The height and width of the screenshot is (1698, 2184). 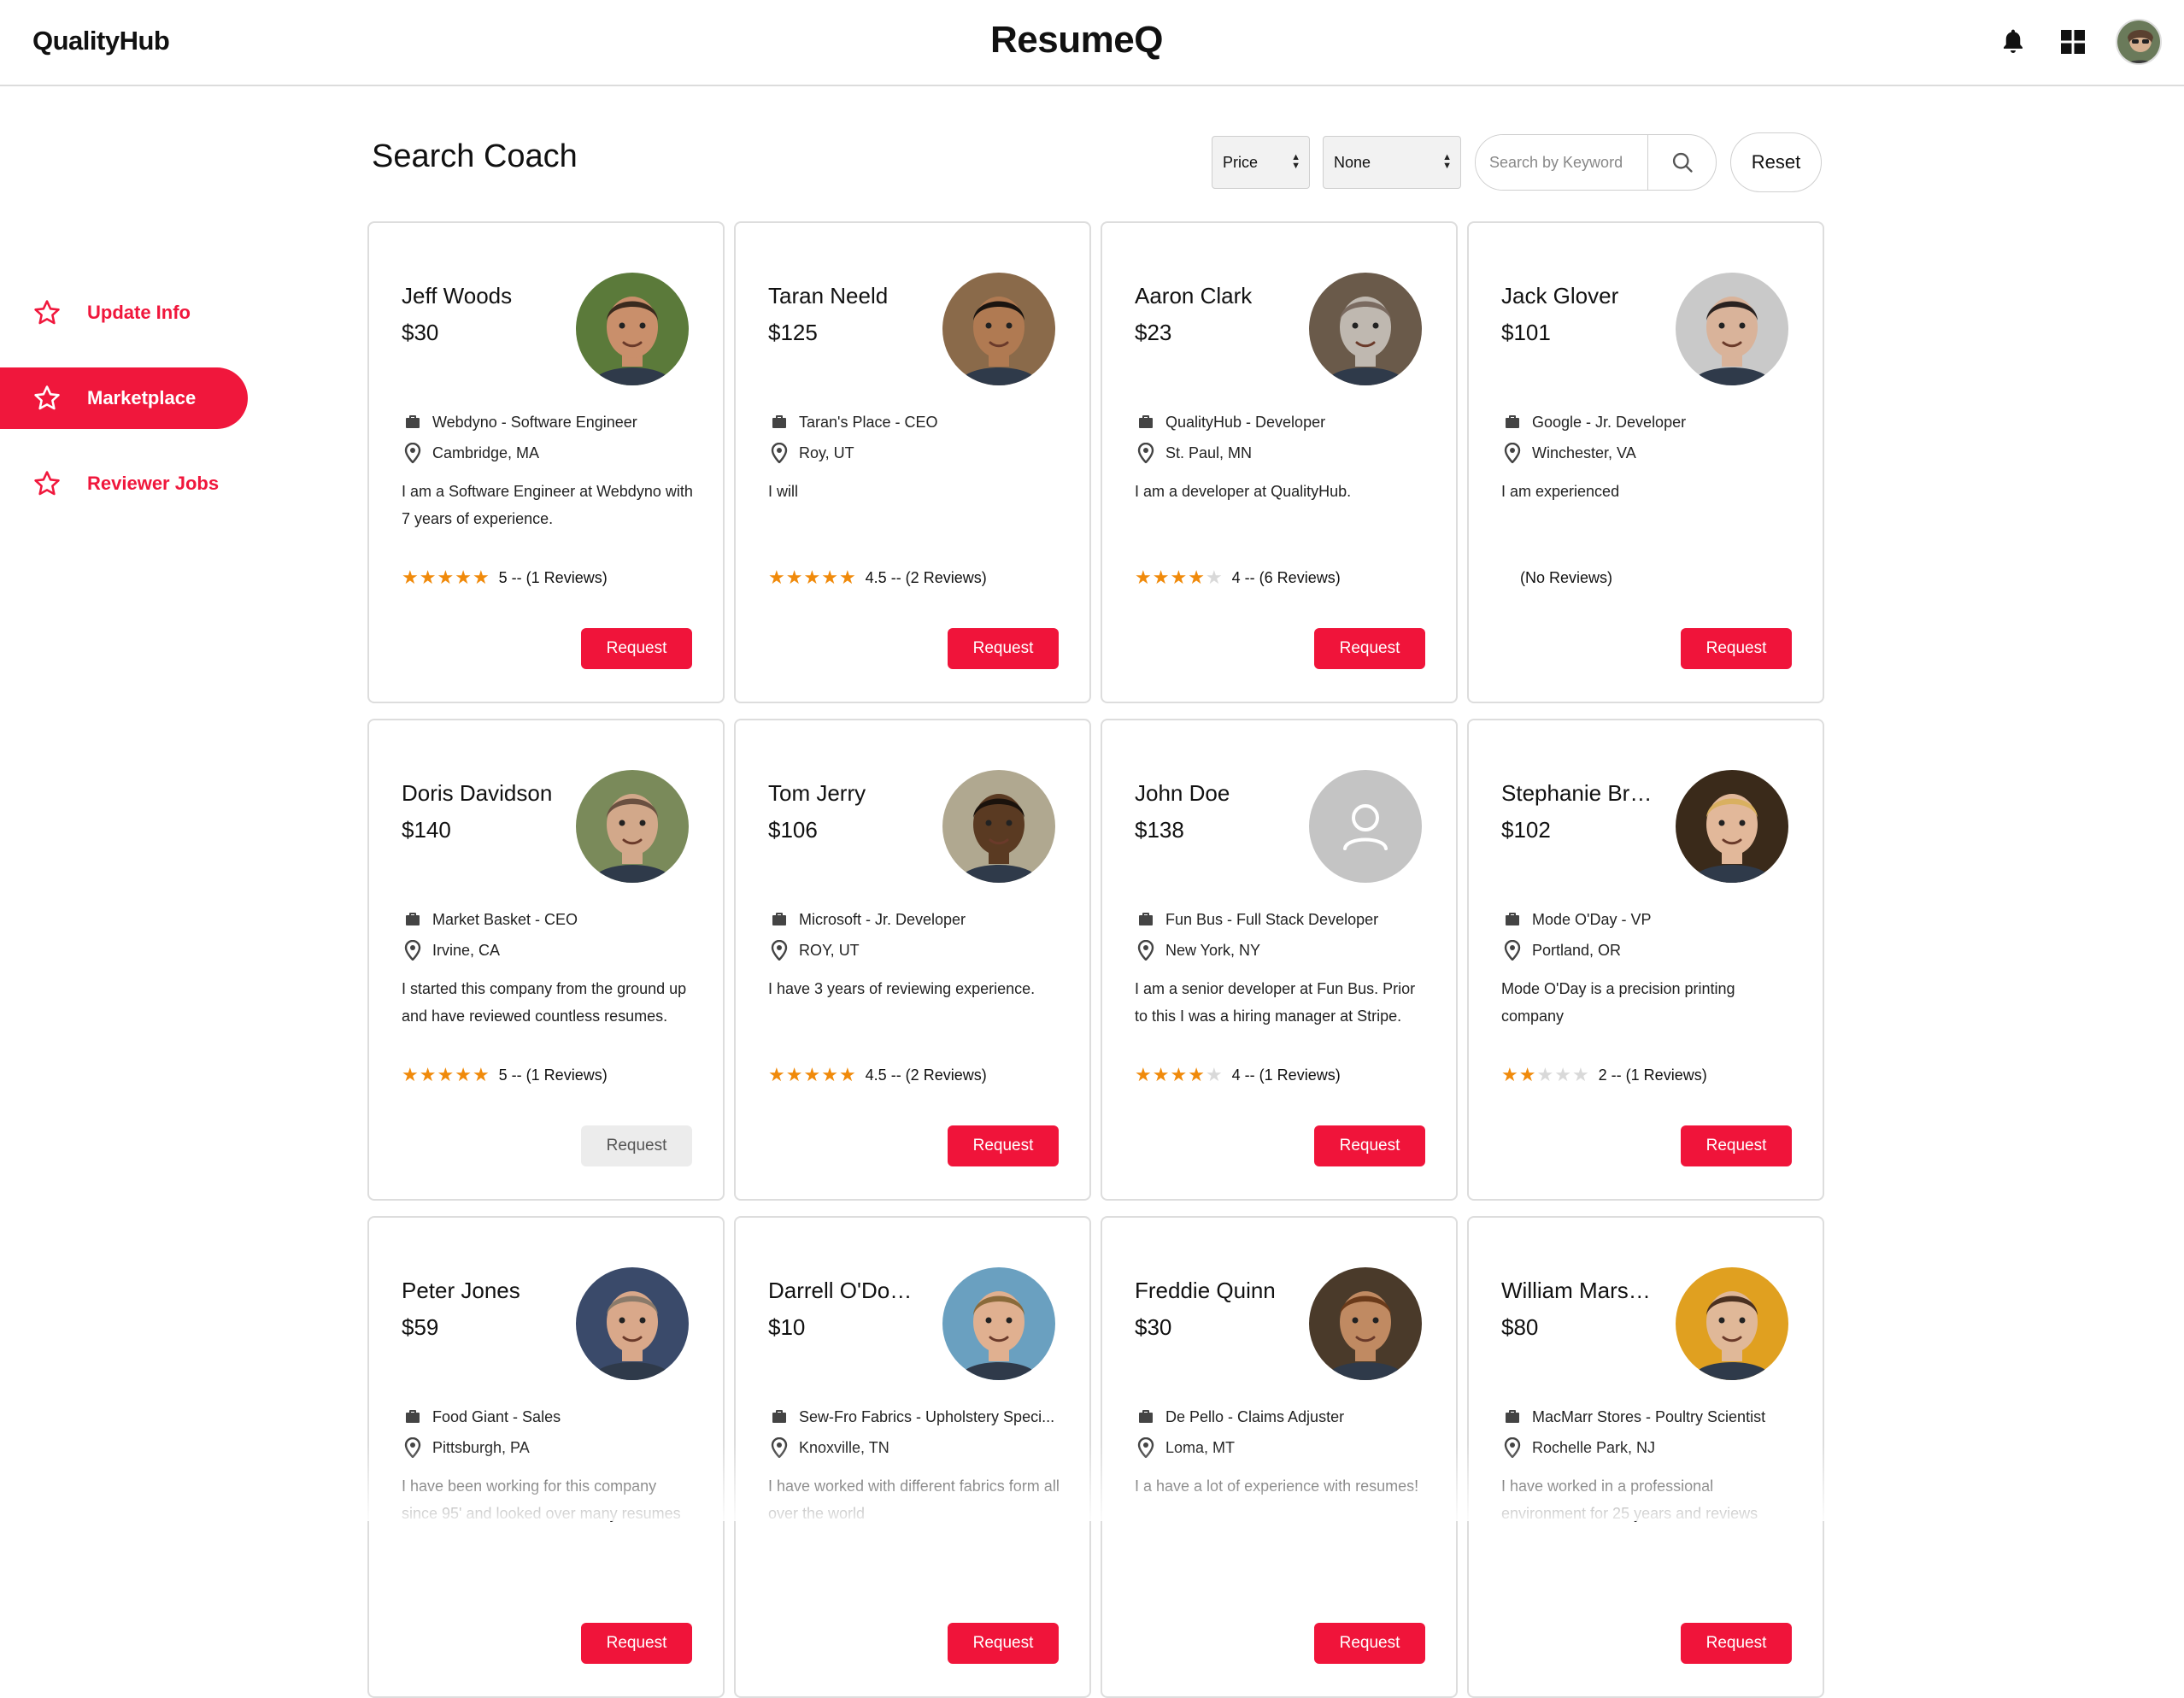 What do you see at coordinates (878, 577) in the screenshot?
I see `coach-rating: ★ ★ ★ ★ ★ 4.5 -- (2 Reviews)` at bounding box center [878, 577].